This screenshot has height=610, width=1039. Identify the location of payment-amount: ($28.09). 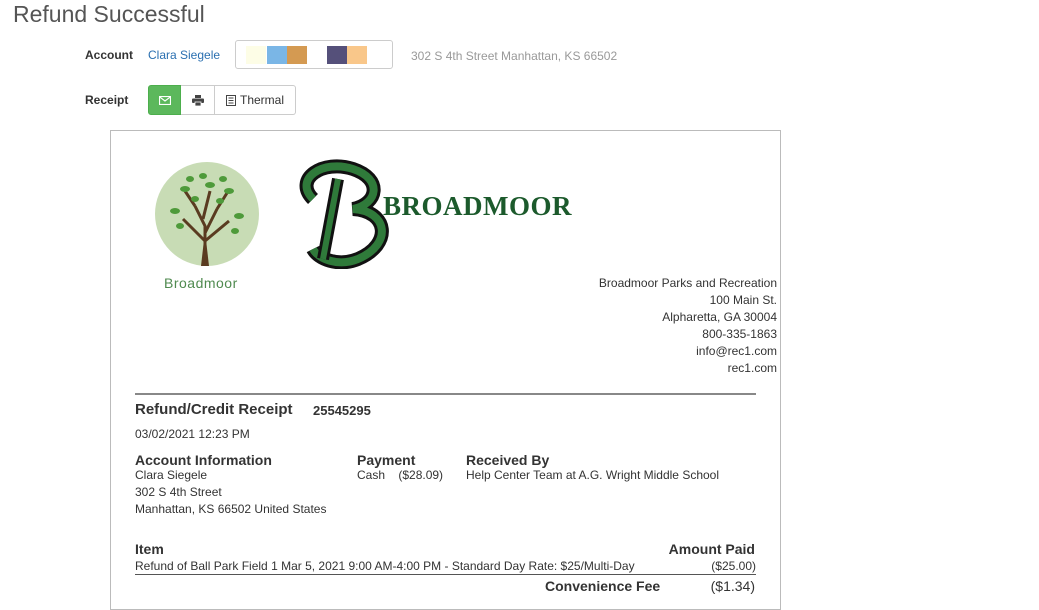
(421, 475).